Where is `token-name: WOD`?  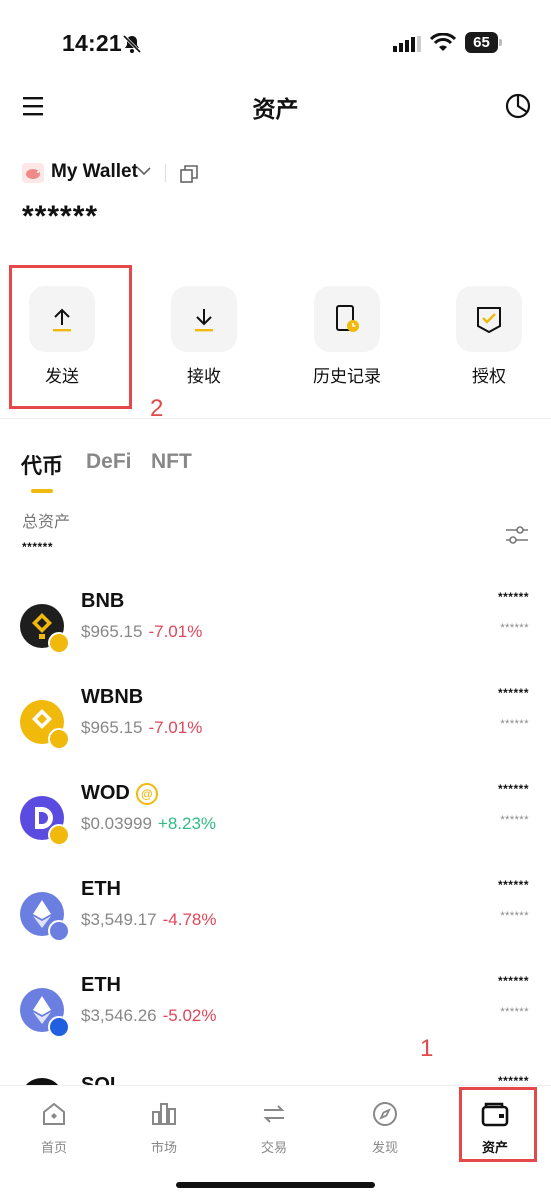
token-name: WOD is located at coordinates (105, 793).